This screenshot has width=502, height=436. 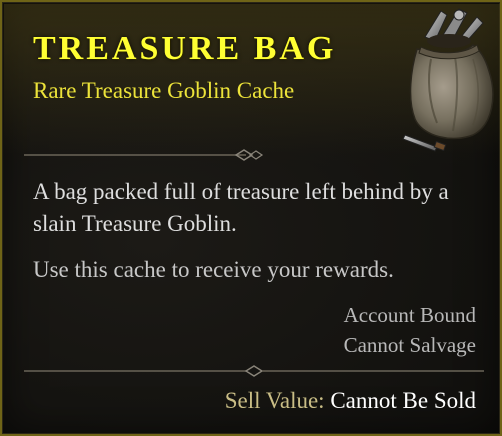 I want to click on flag-account-bound: Account Bound, so click(x=409, y=315).